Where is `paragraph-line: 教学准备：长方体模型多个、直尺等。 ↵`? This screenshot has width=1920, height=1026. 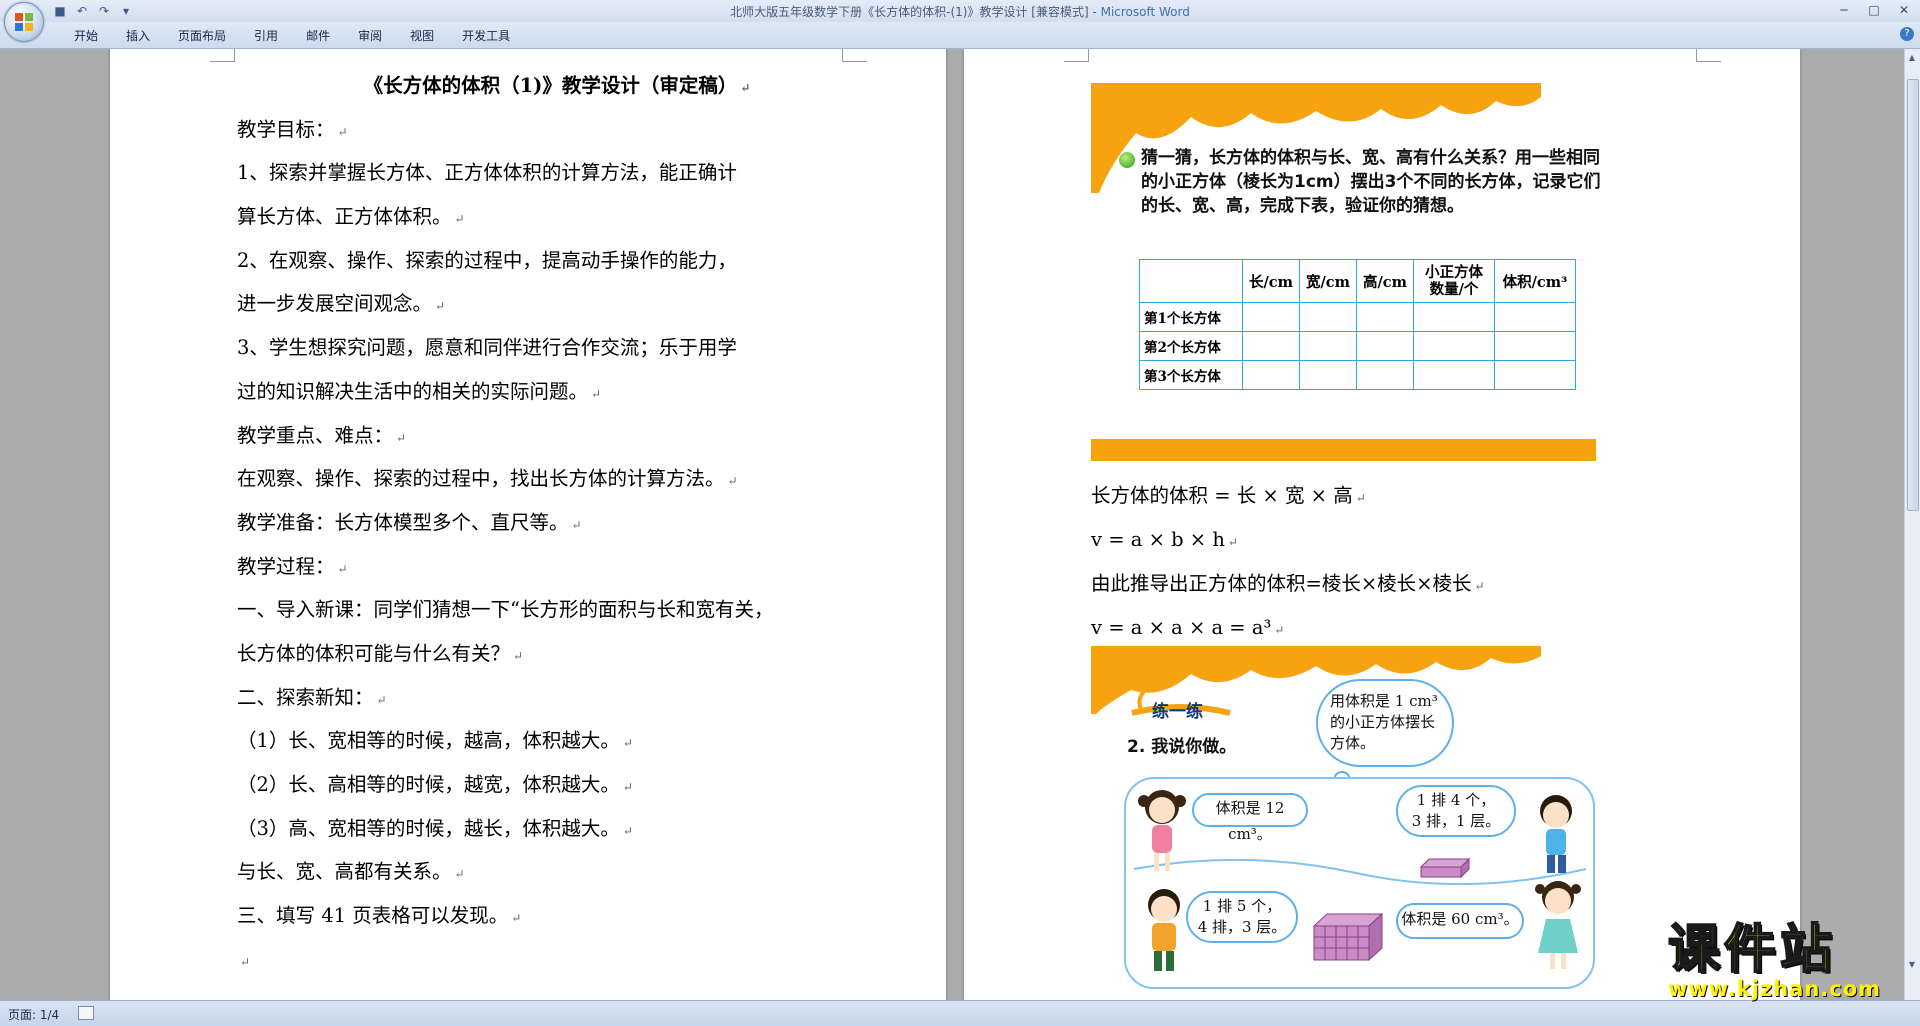
paragraph-line: 教学准备：长方体模型多个、直尺等。 ↵ is located at coordinates (409, 522).